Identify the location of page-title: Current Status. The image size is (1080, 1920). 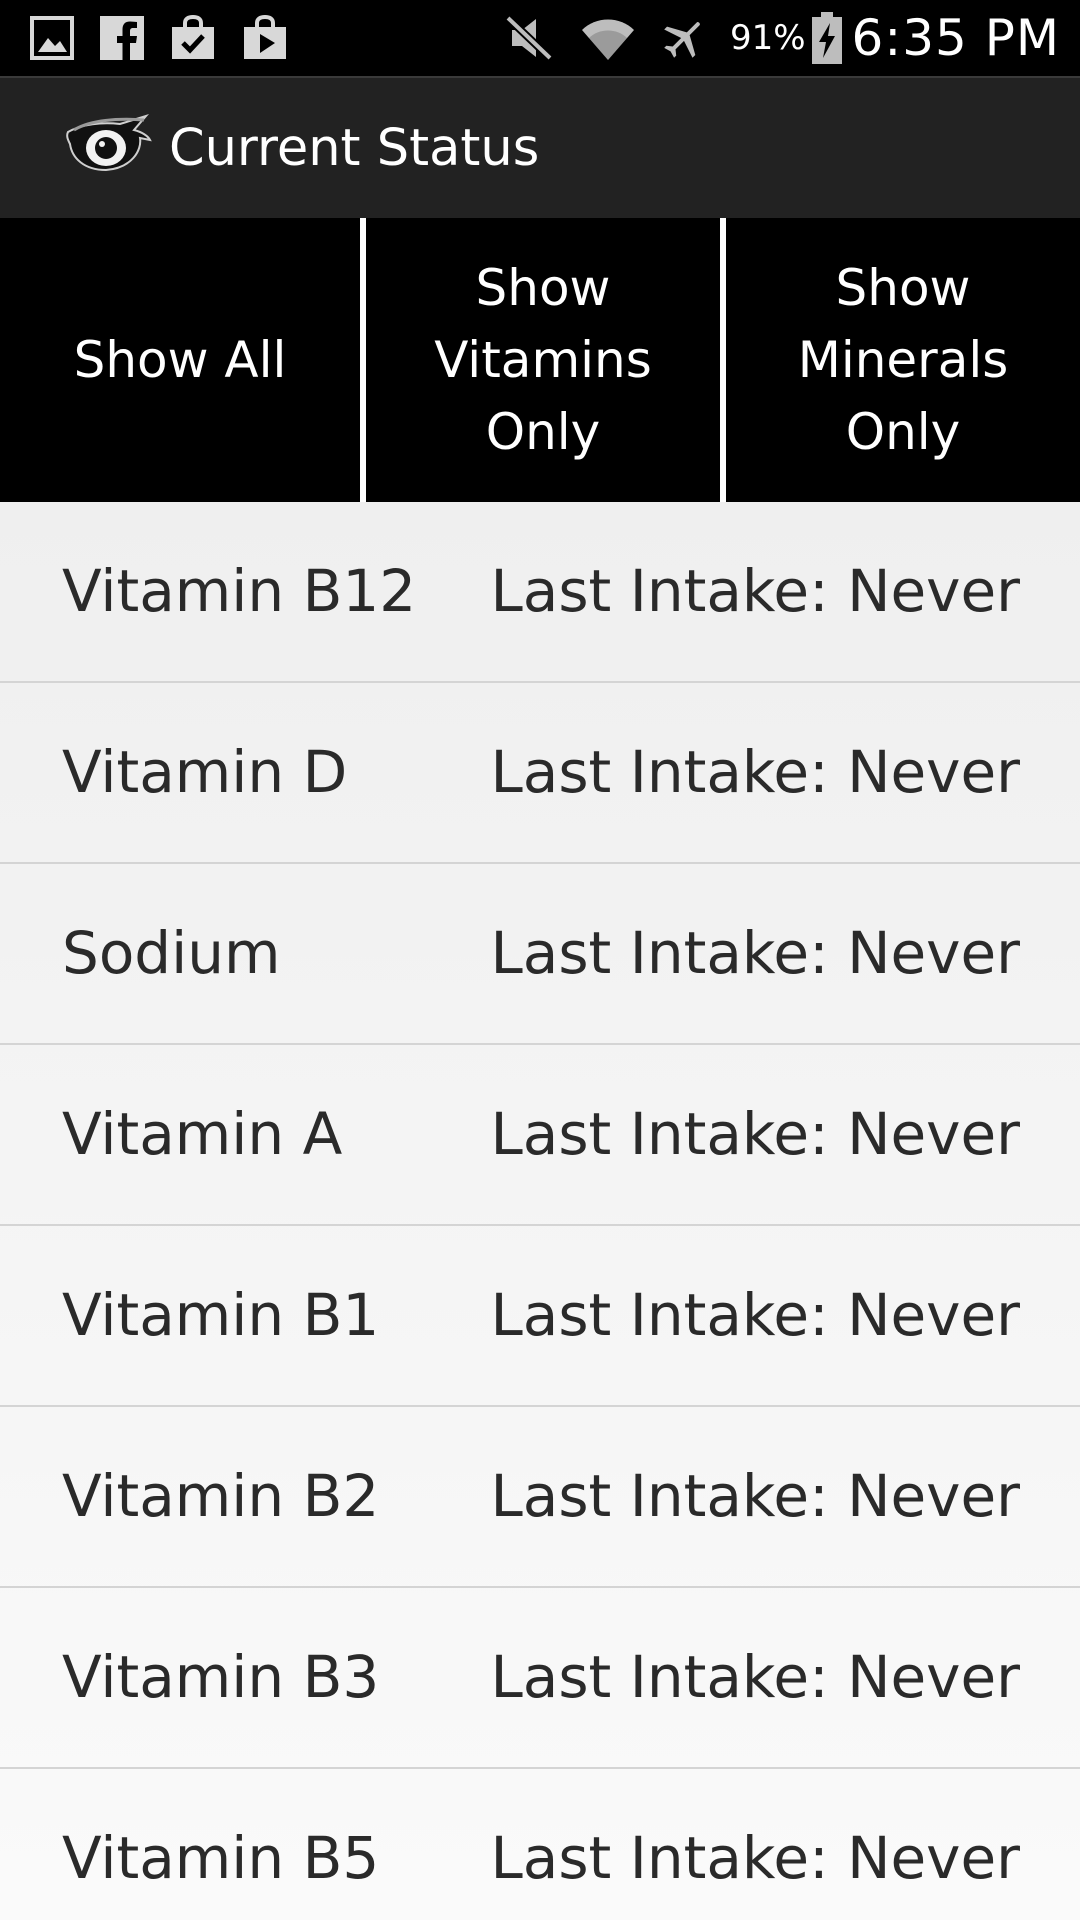
(354, 148).